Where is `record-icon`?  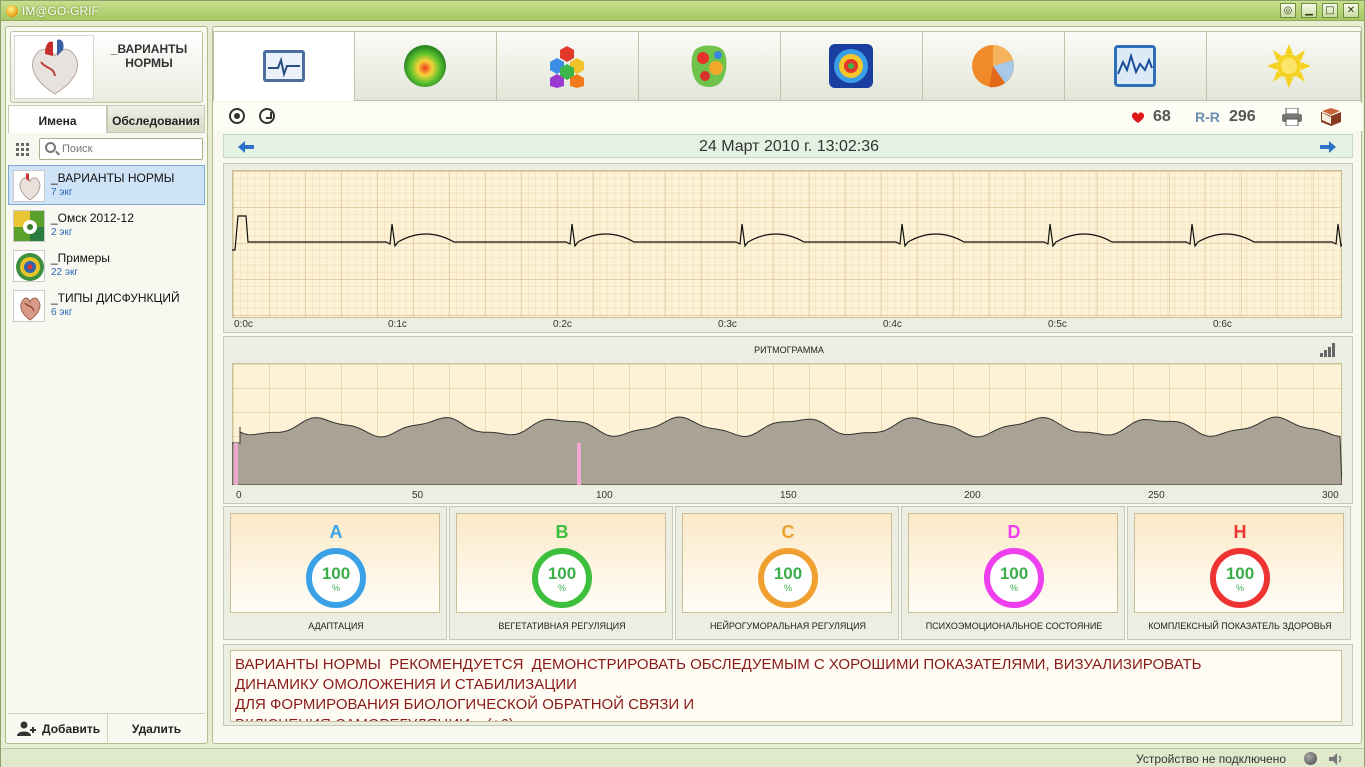
record-icon is located at coordinates (237, 116).